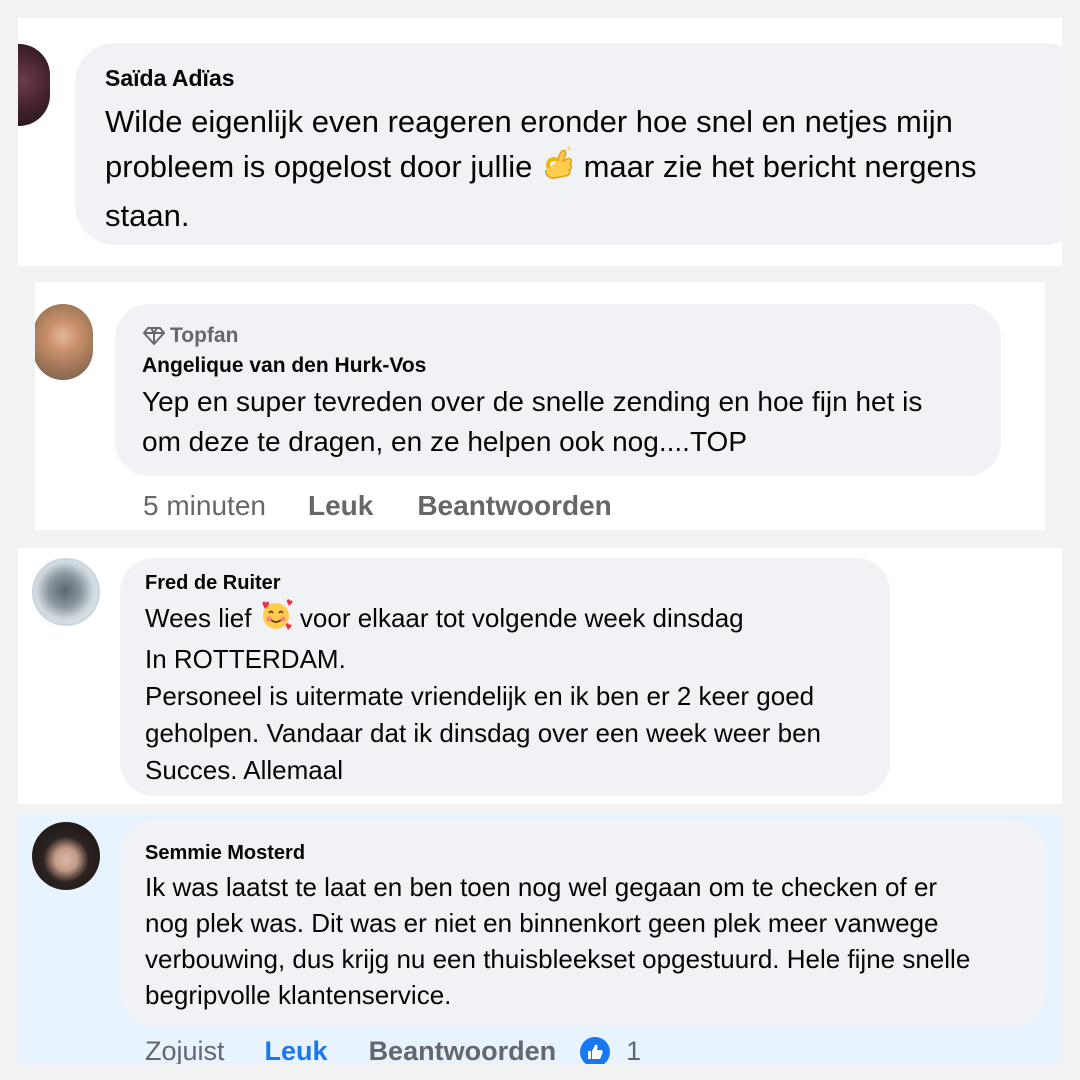  Describe the element at coordinates (634, 1050) in the screenshot. I see `reaction-count: 1` at that location.